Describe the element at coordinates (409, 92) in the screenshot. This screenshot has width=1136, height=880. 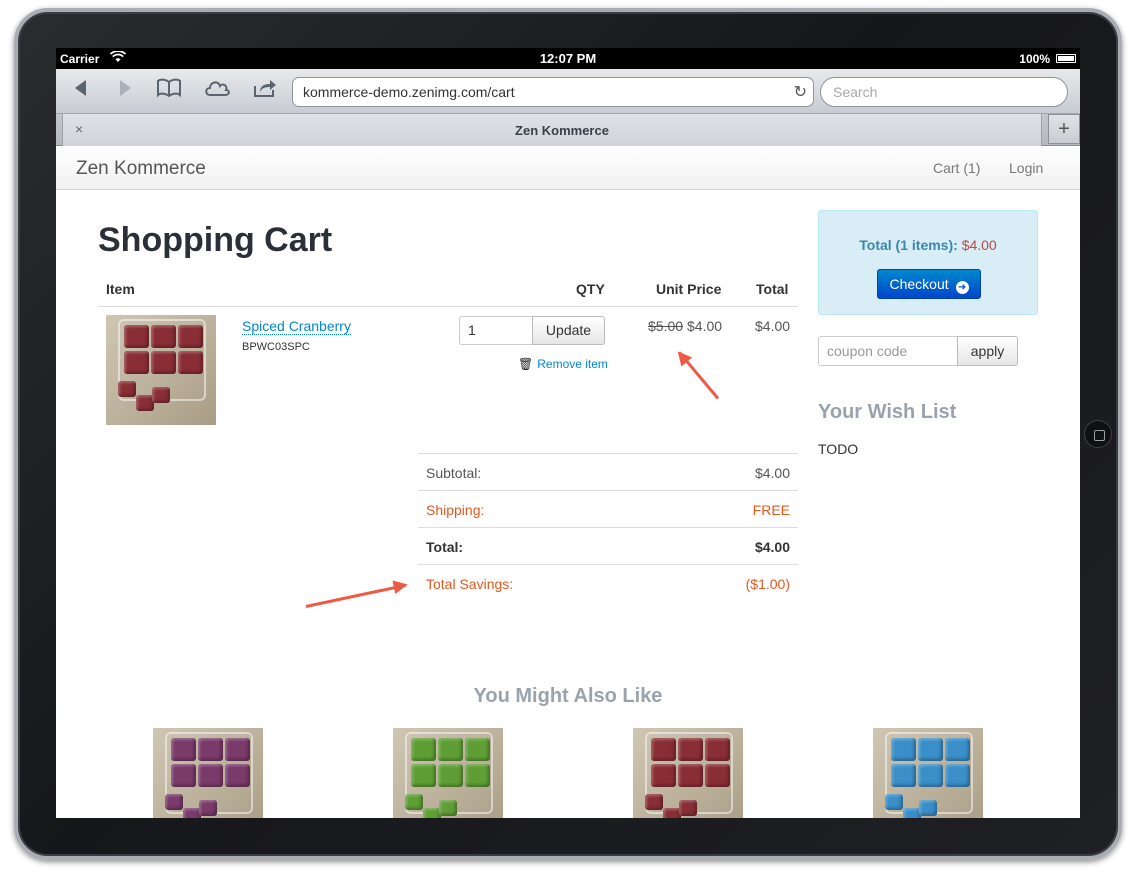
I see `url-text: kommerce-demo.zenimg.com/cart` at that location.